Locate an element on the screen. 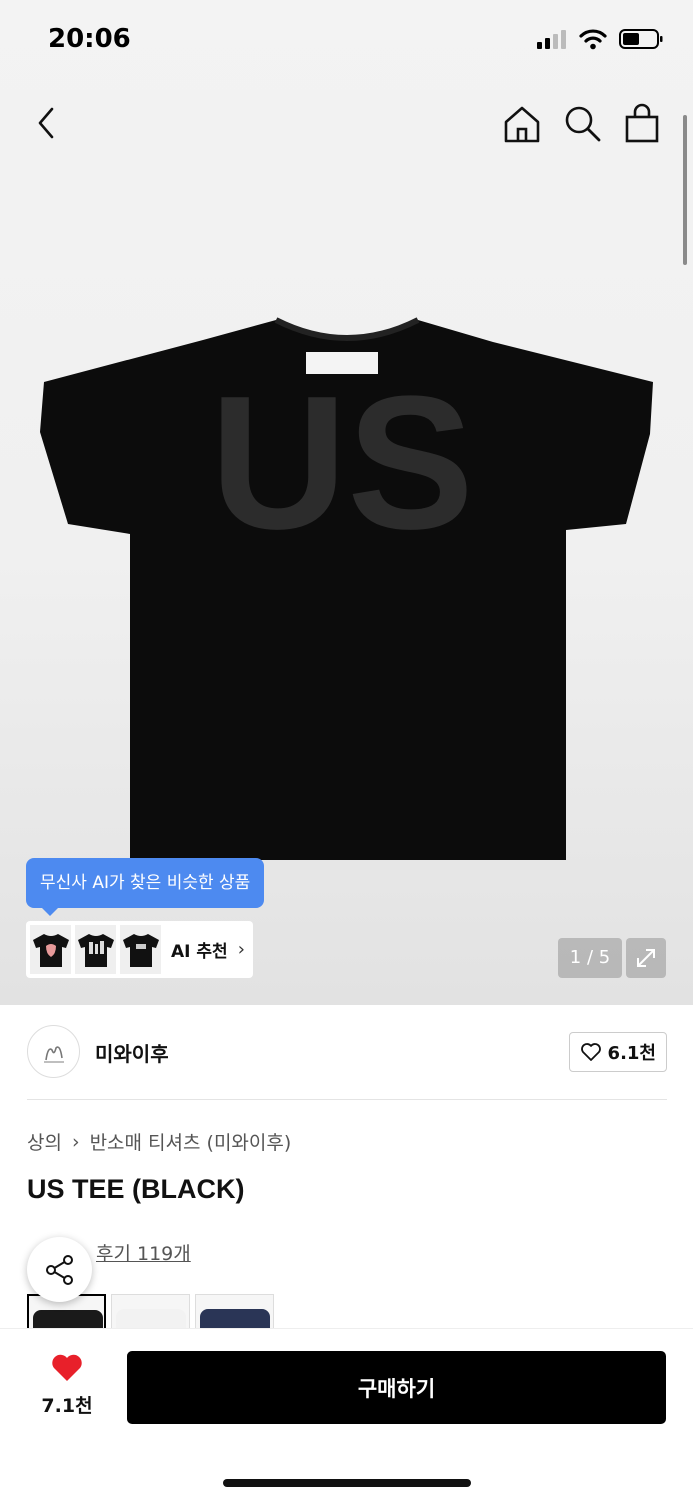 The width and height of the screenshot is (693, 1500). home-icon is located at coordinates (522, 124).